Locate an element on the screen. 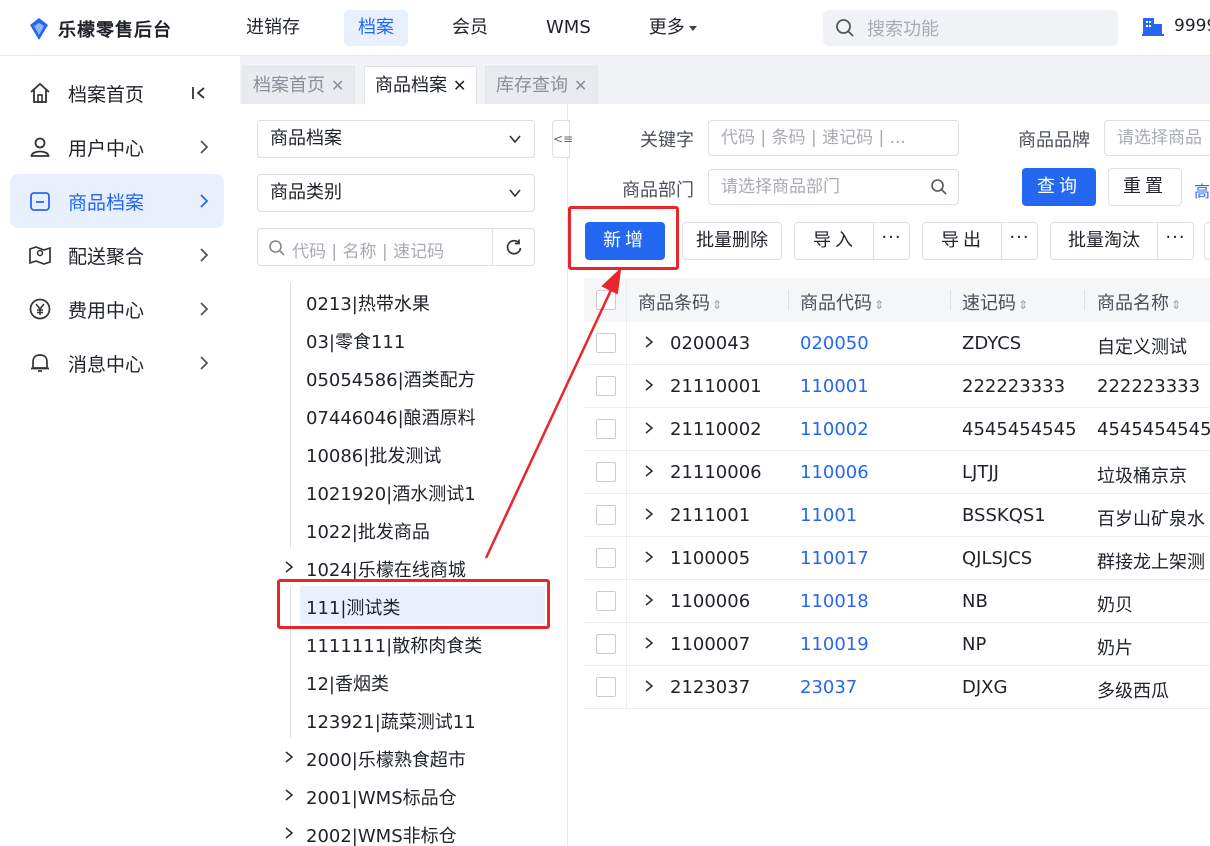 The width and height of the screenshot is (1210, 846). table-row: 1100007 110019 NP 奶片 is located at coordinates (897, 644).